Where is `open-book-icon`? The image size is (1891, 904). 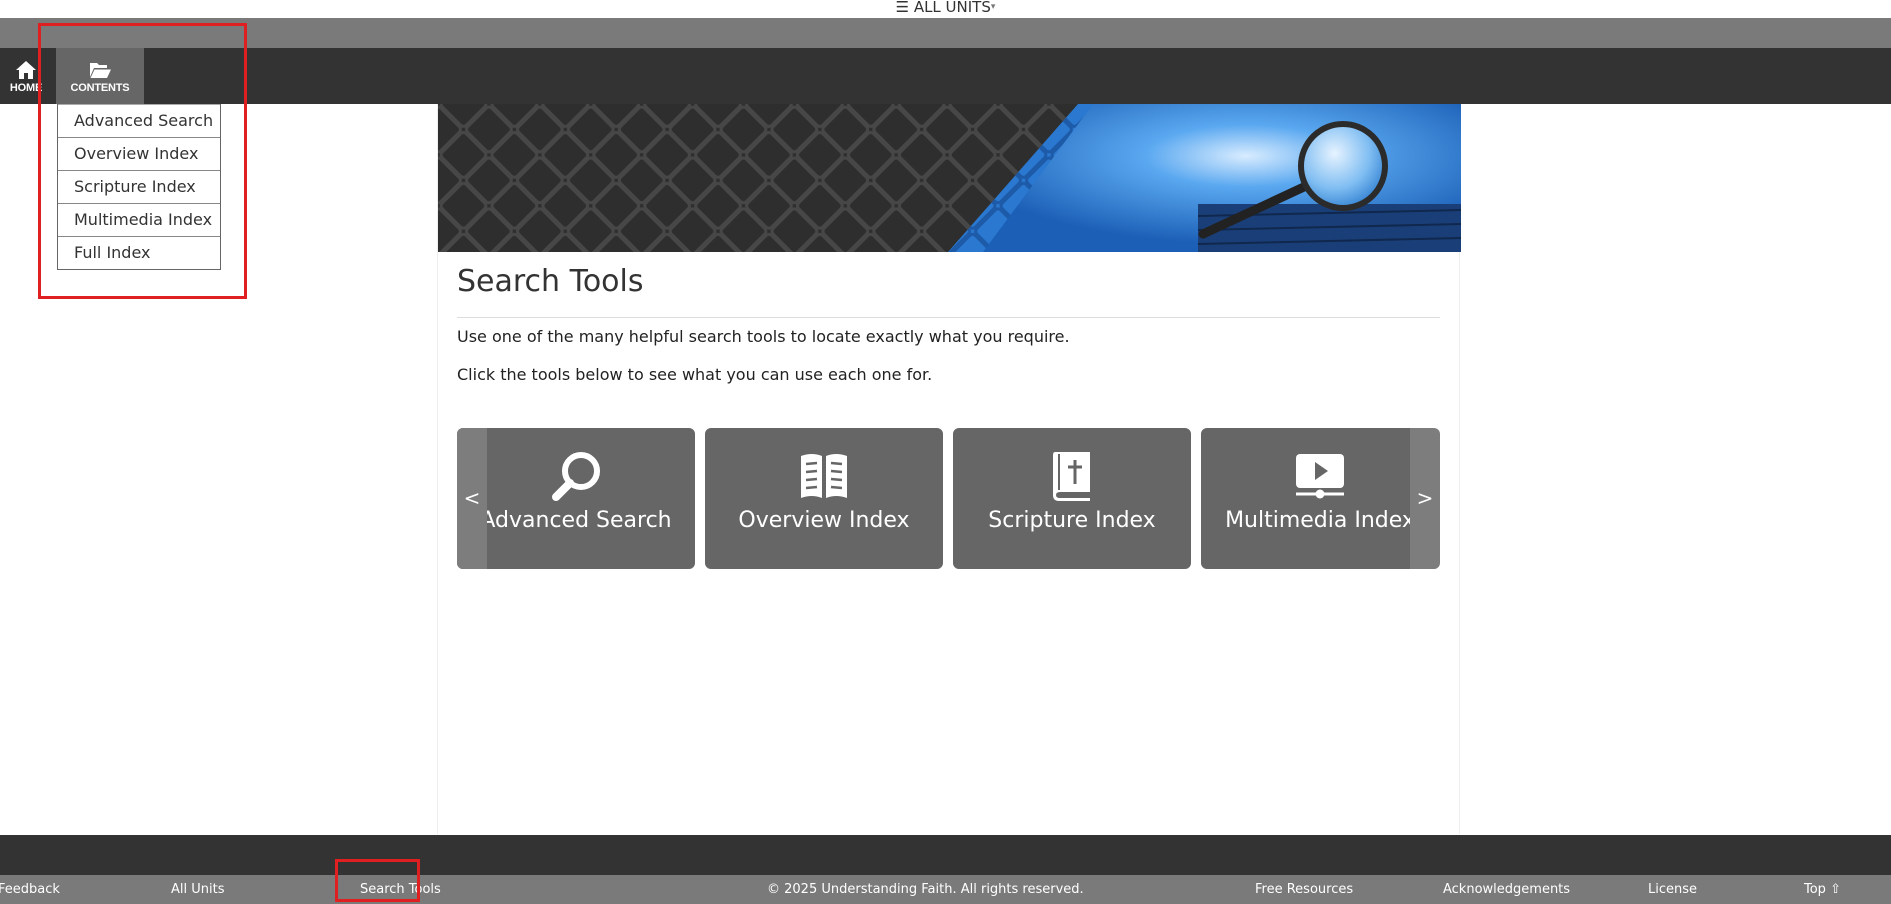
open-book-icon is located at coordinates (824, 476).